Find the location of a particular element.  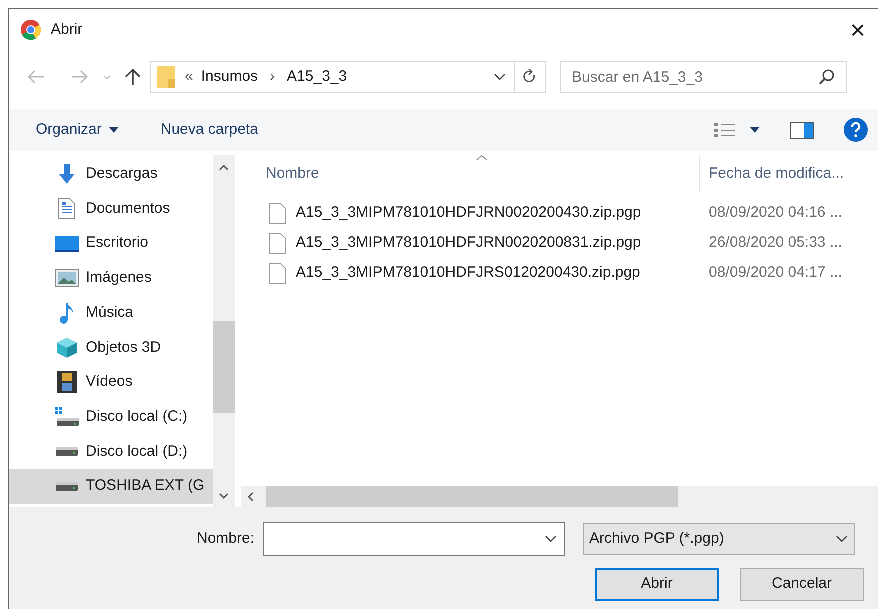

refresh-icon is located at coordinates (530, 77).